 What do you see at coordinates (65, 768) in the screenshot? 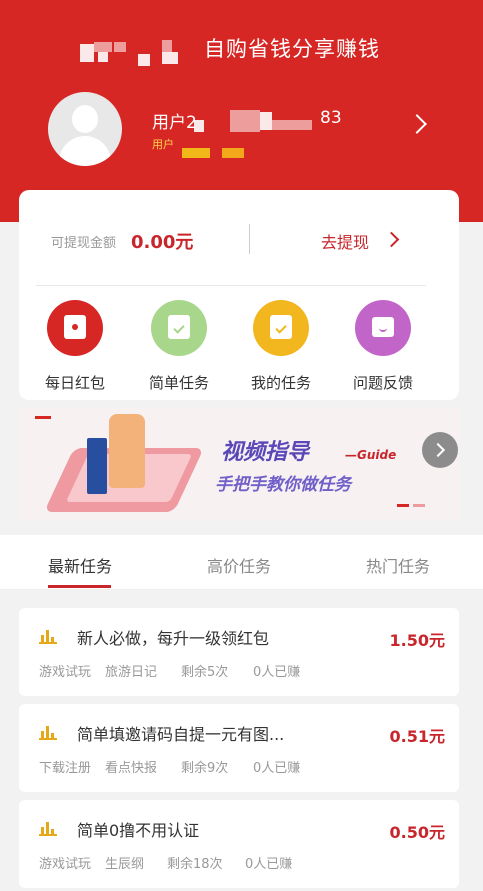
I see `task-tag: 下载注册` at bounding box center [65, 768].